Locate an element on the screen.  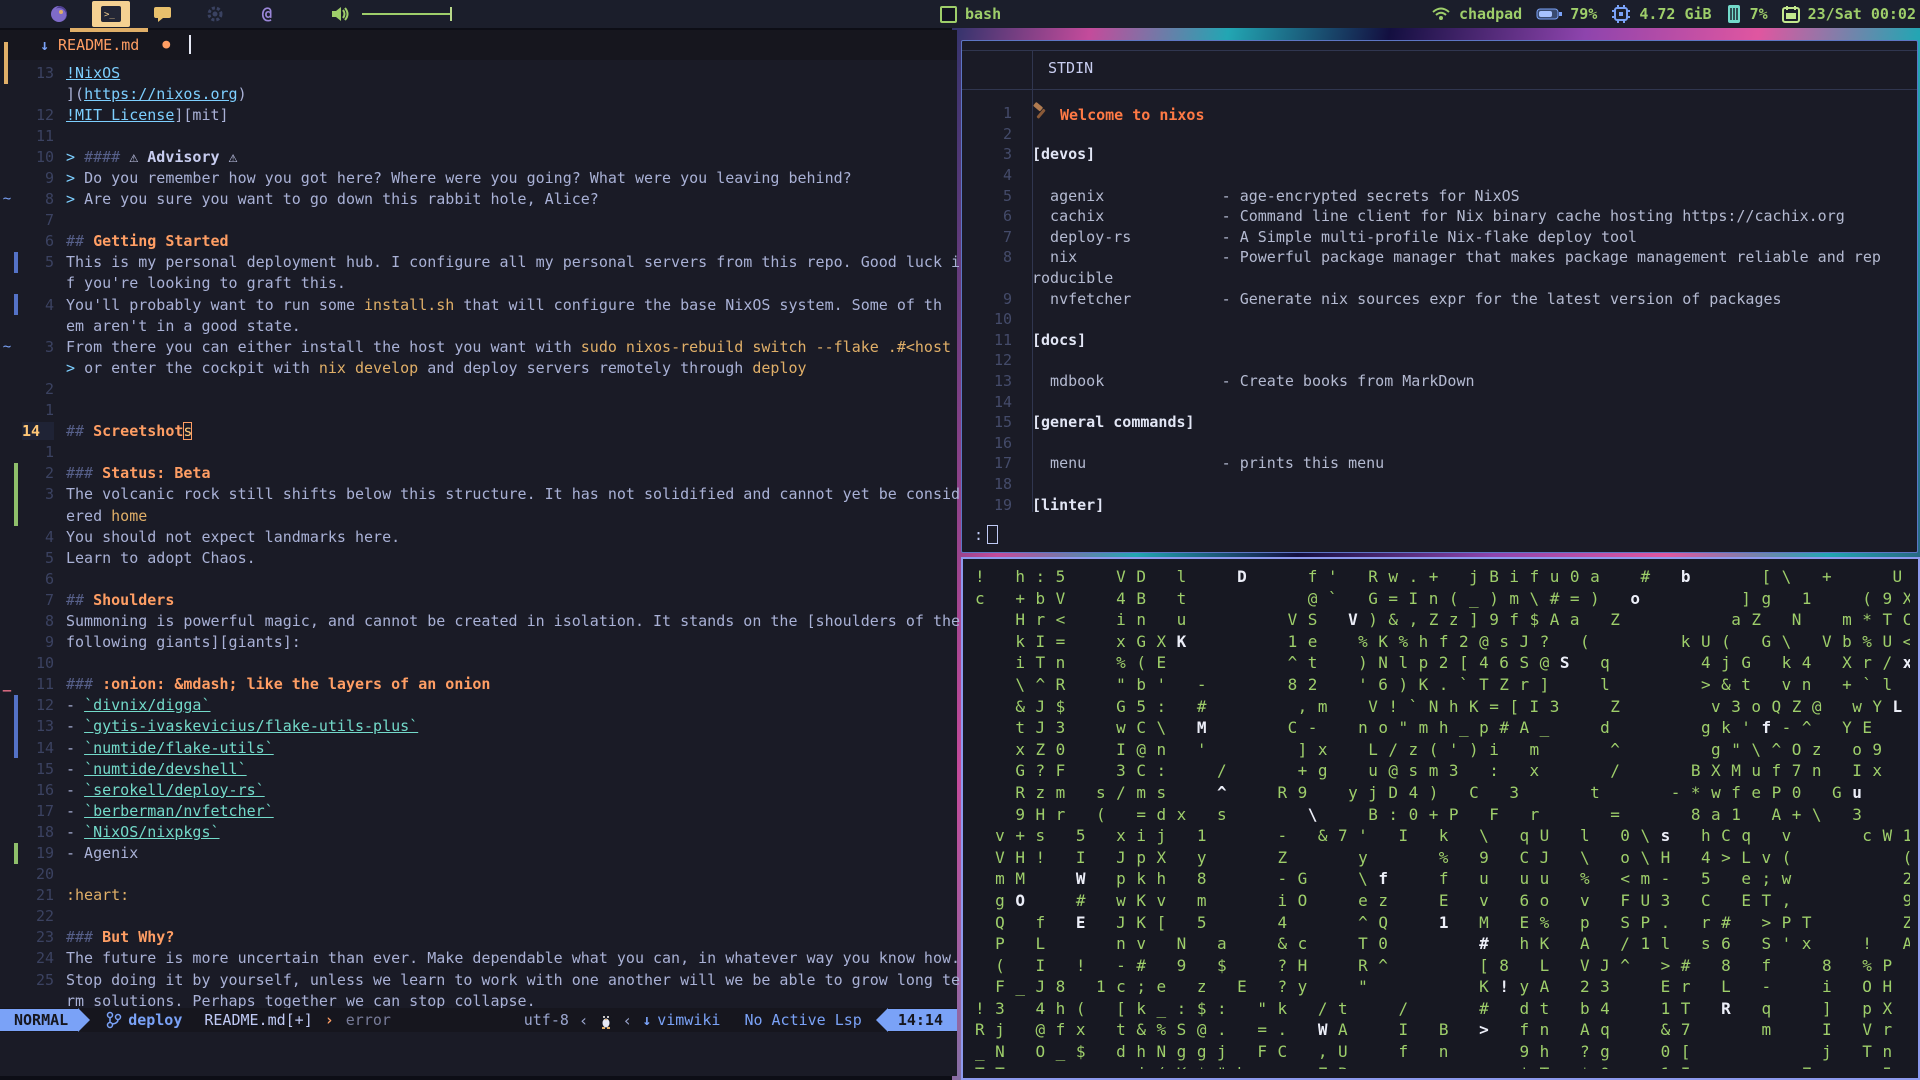
editor-line: 2 is located at coordinates (478, 388).